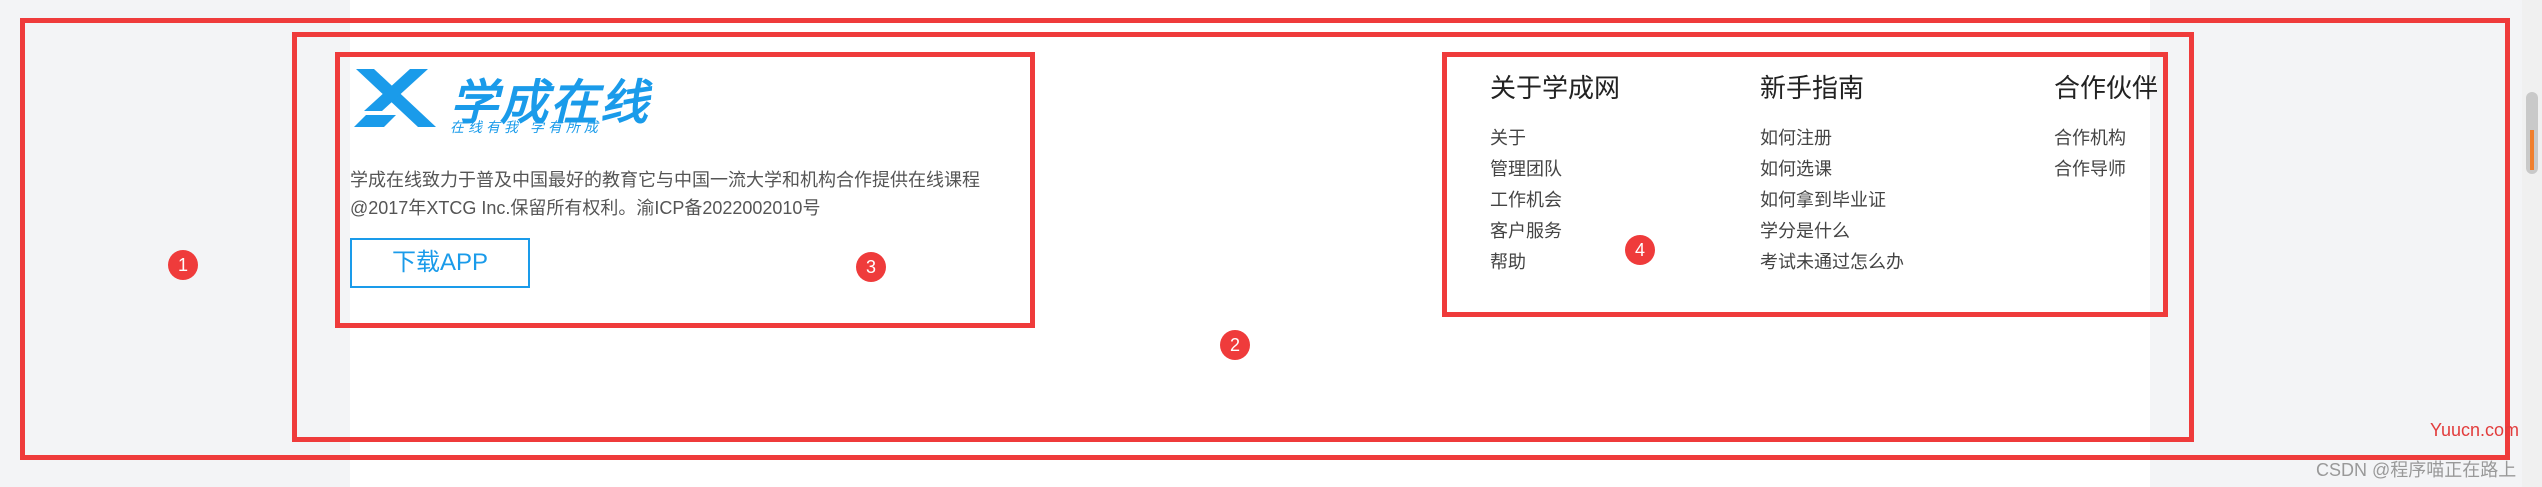  I want to click on annotation-badge-1: 1, so click(183, 265).